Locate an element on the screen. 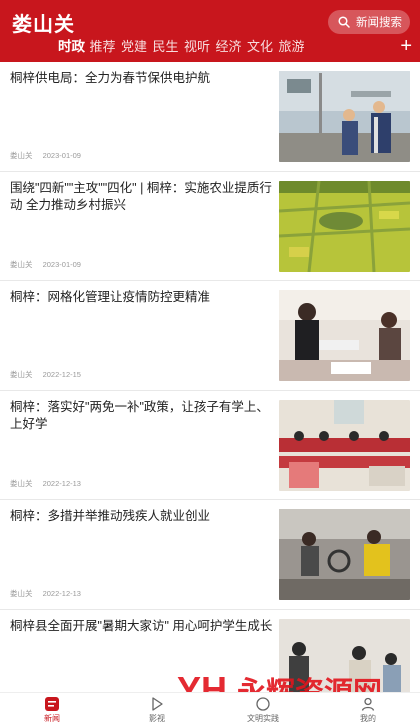  tabbar-video-label: 影视 is located at coordinates (157, 718).